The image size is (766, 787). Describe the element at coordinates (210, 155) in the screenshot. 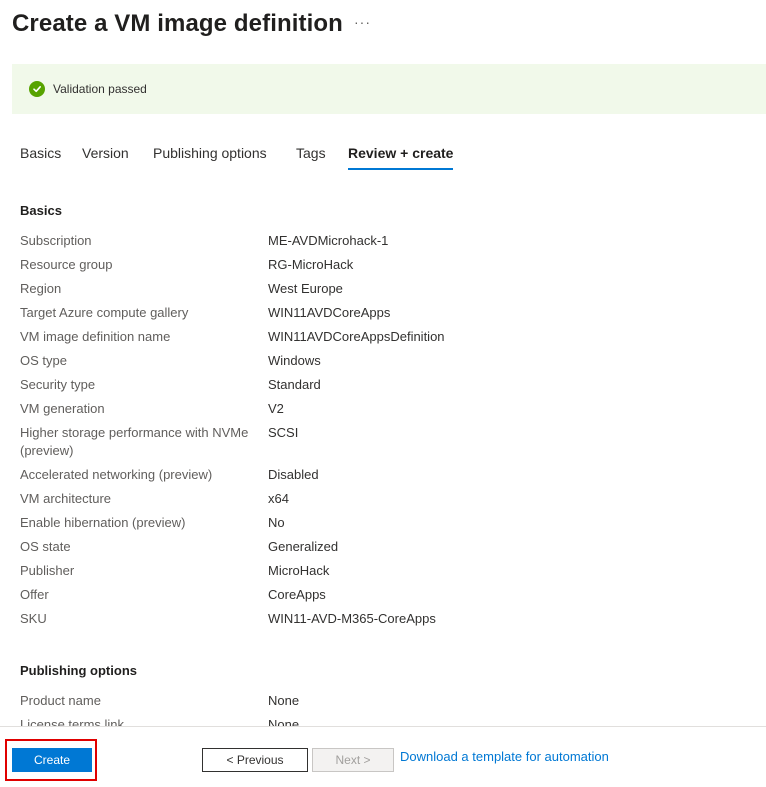

I see `tab-publishing-options: Publishing options` at that location.